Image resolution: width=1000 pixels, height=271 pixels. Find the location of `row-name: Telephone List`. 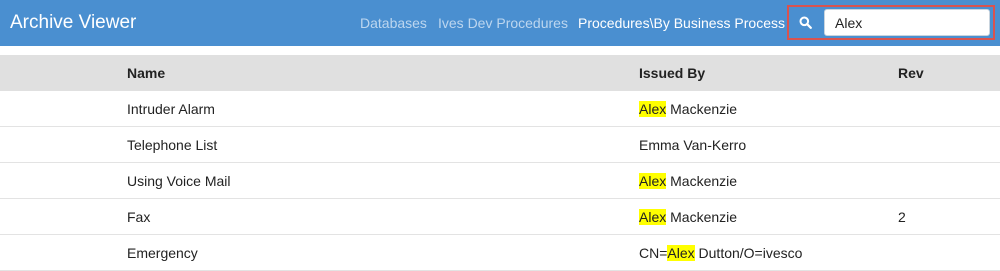

row-name: Telephone List is located at coordinates (172, 145).